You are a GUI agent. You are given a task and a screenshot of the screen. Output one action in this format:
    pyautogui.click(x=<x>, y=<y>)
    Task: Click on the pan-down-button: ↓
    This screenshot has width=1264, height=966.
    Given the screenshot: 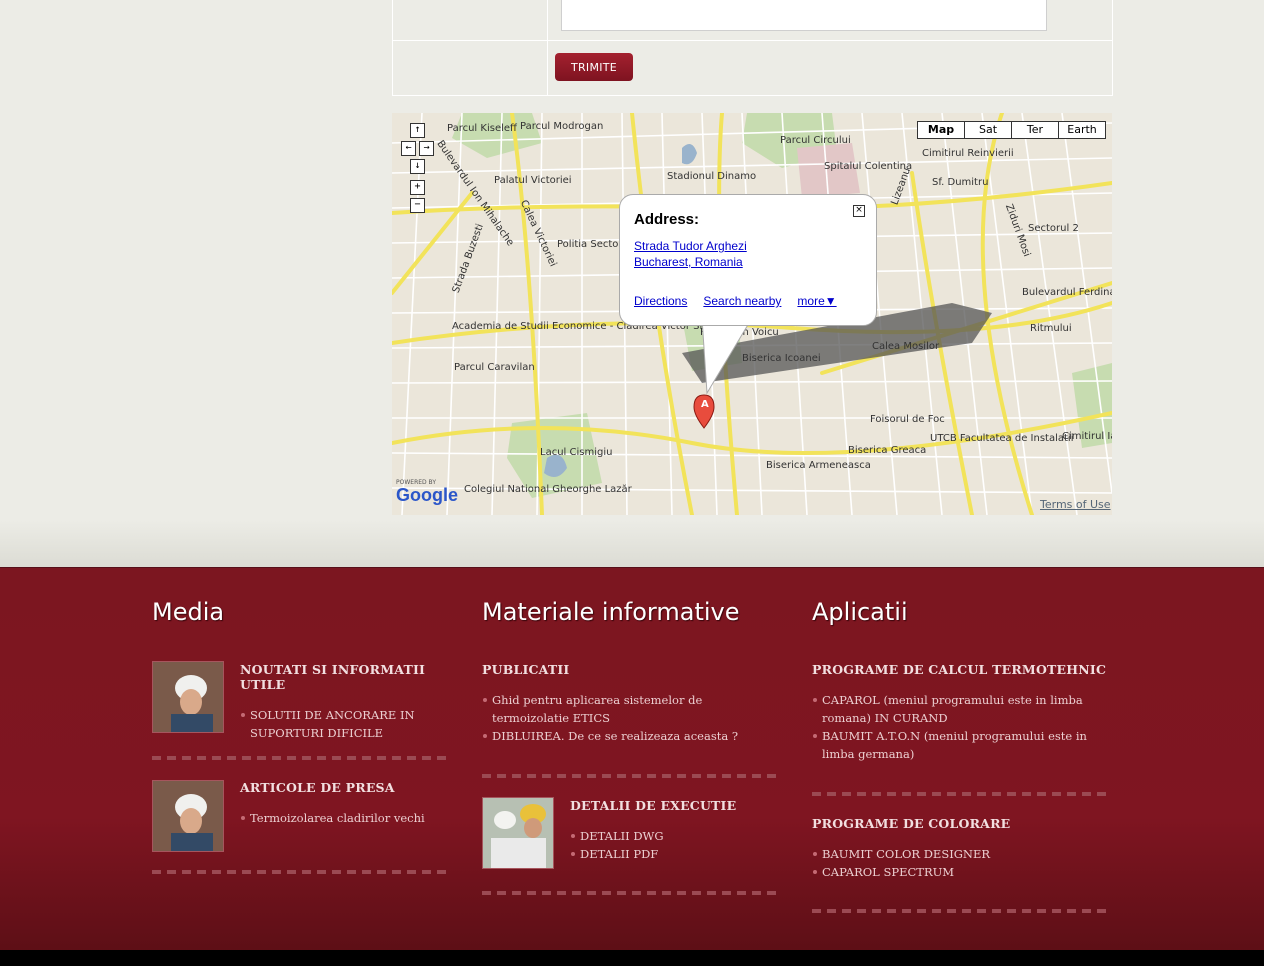 What is the action you would take?
    pyautogui.click(x=417, y=166)
    